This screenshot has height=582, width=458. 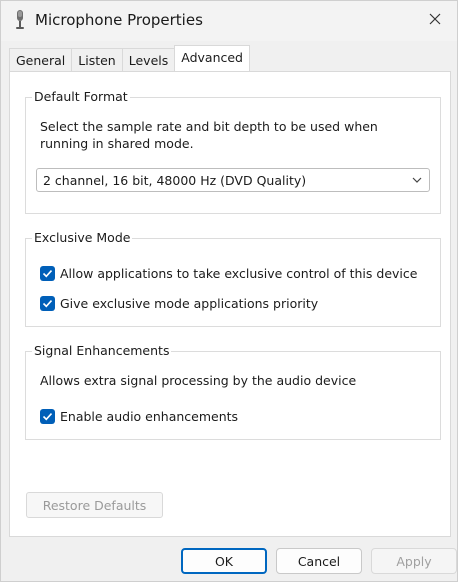 I want to click on exclusive-priority-checkbox, so click(x=47, y=303).